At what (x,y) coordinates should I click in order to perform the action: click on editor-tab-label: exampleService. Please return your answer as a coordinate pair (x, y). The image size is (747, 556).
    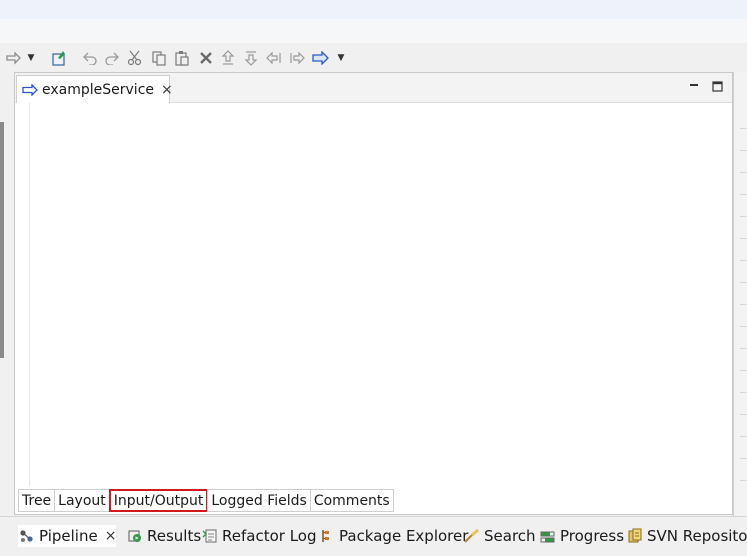
    Looking at the image, I should click on (98, 89).